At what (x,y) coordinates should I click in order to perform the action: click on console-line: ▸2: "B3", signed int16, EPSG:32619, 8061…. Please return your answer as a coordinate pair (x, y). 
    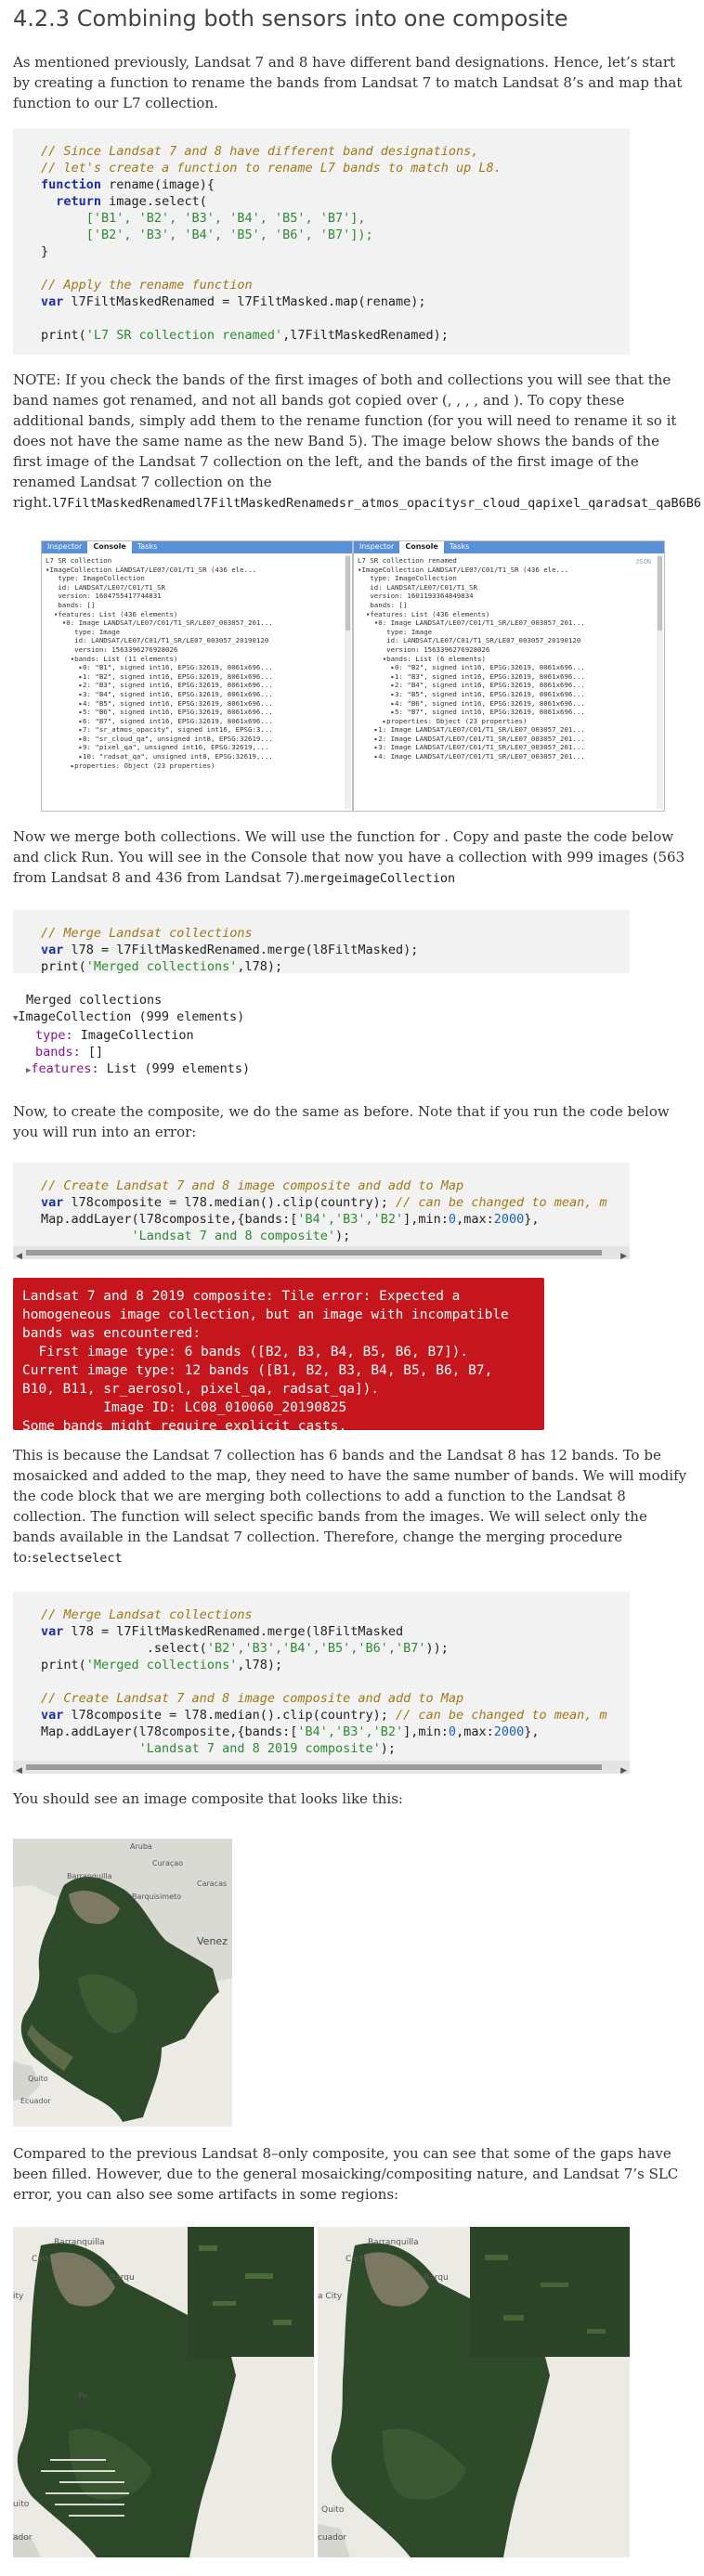
    Looking at the image, I should click on (159, 685).